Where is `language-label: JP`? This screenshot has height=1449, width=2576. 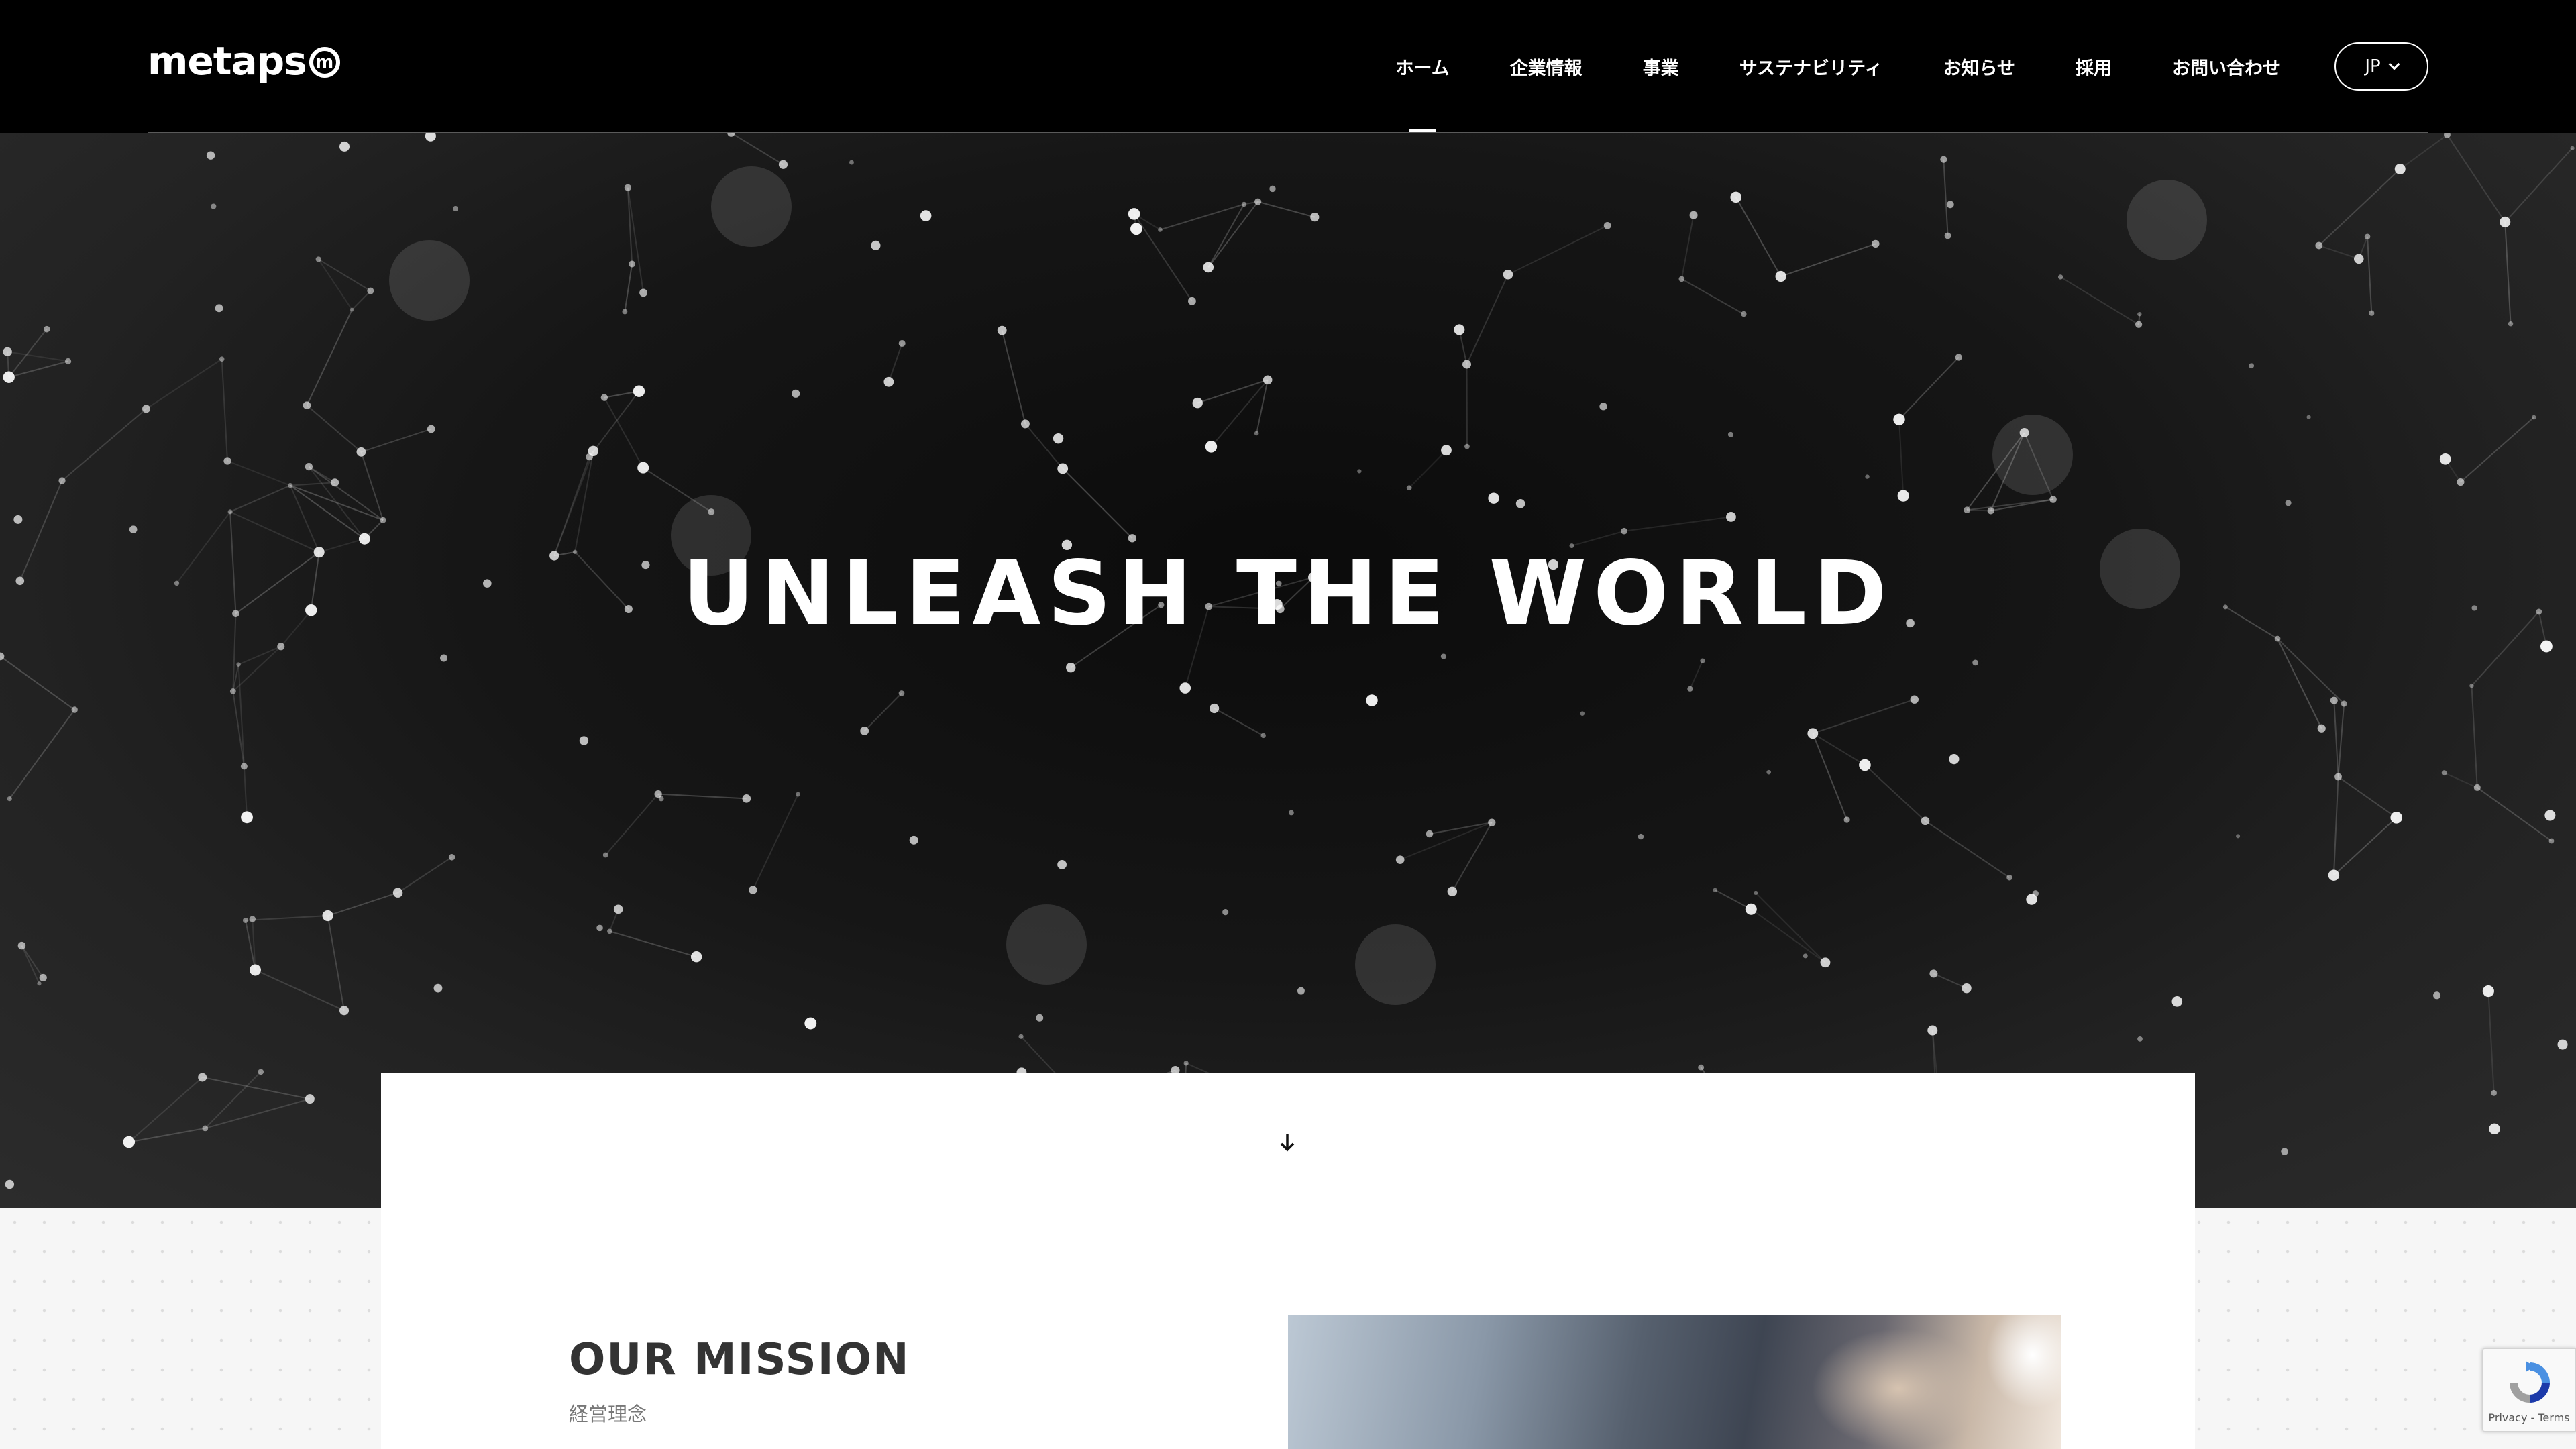
language-label: JP is located at coordinates (2373, 66).